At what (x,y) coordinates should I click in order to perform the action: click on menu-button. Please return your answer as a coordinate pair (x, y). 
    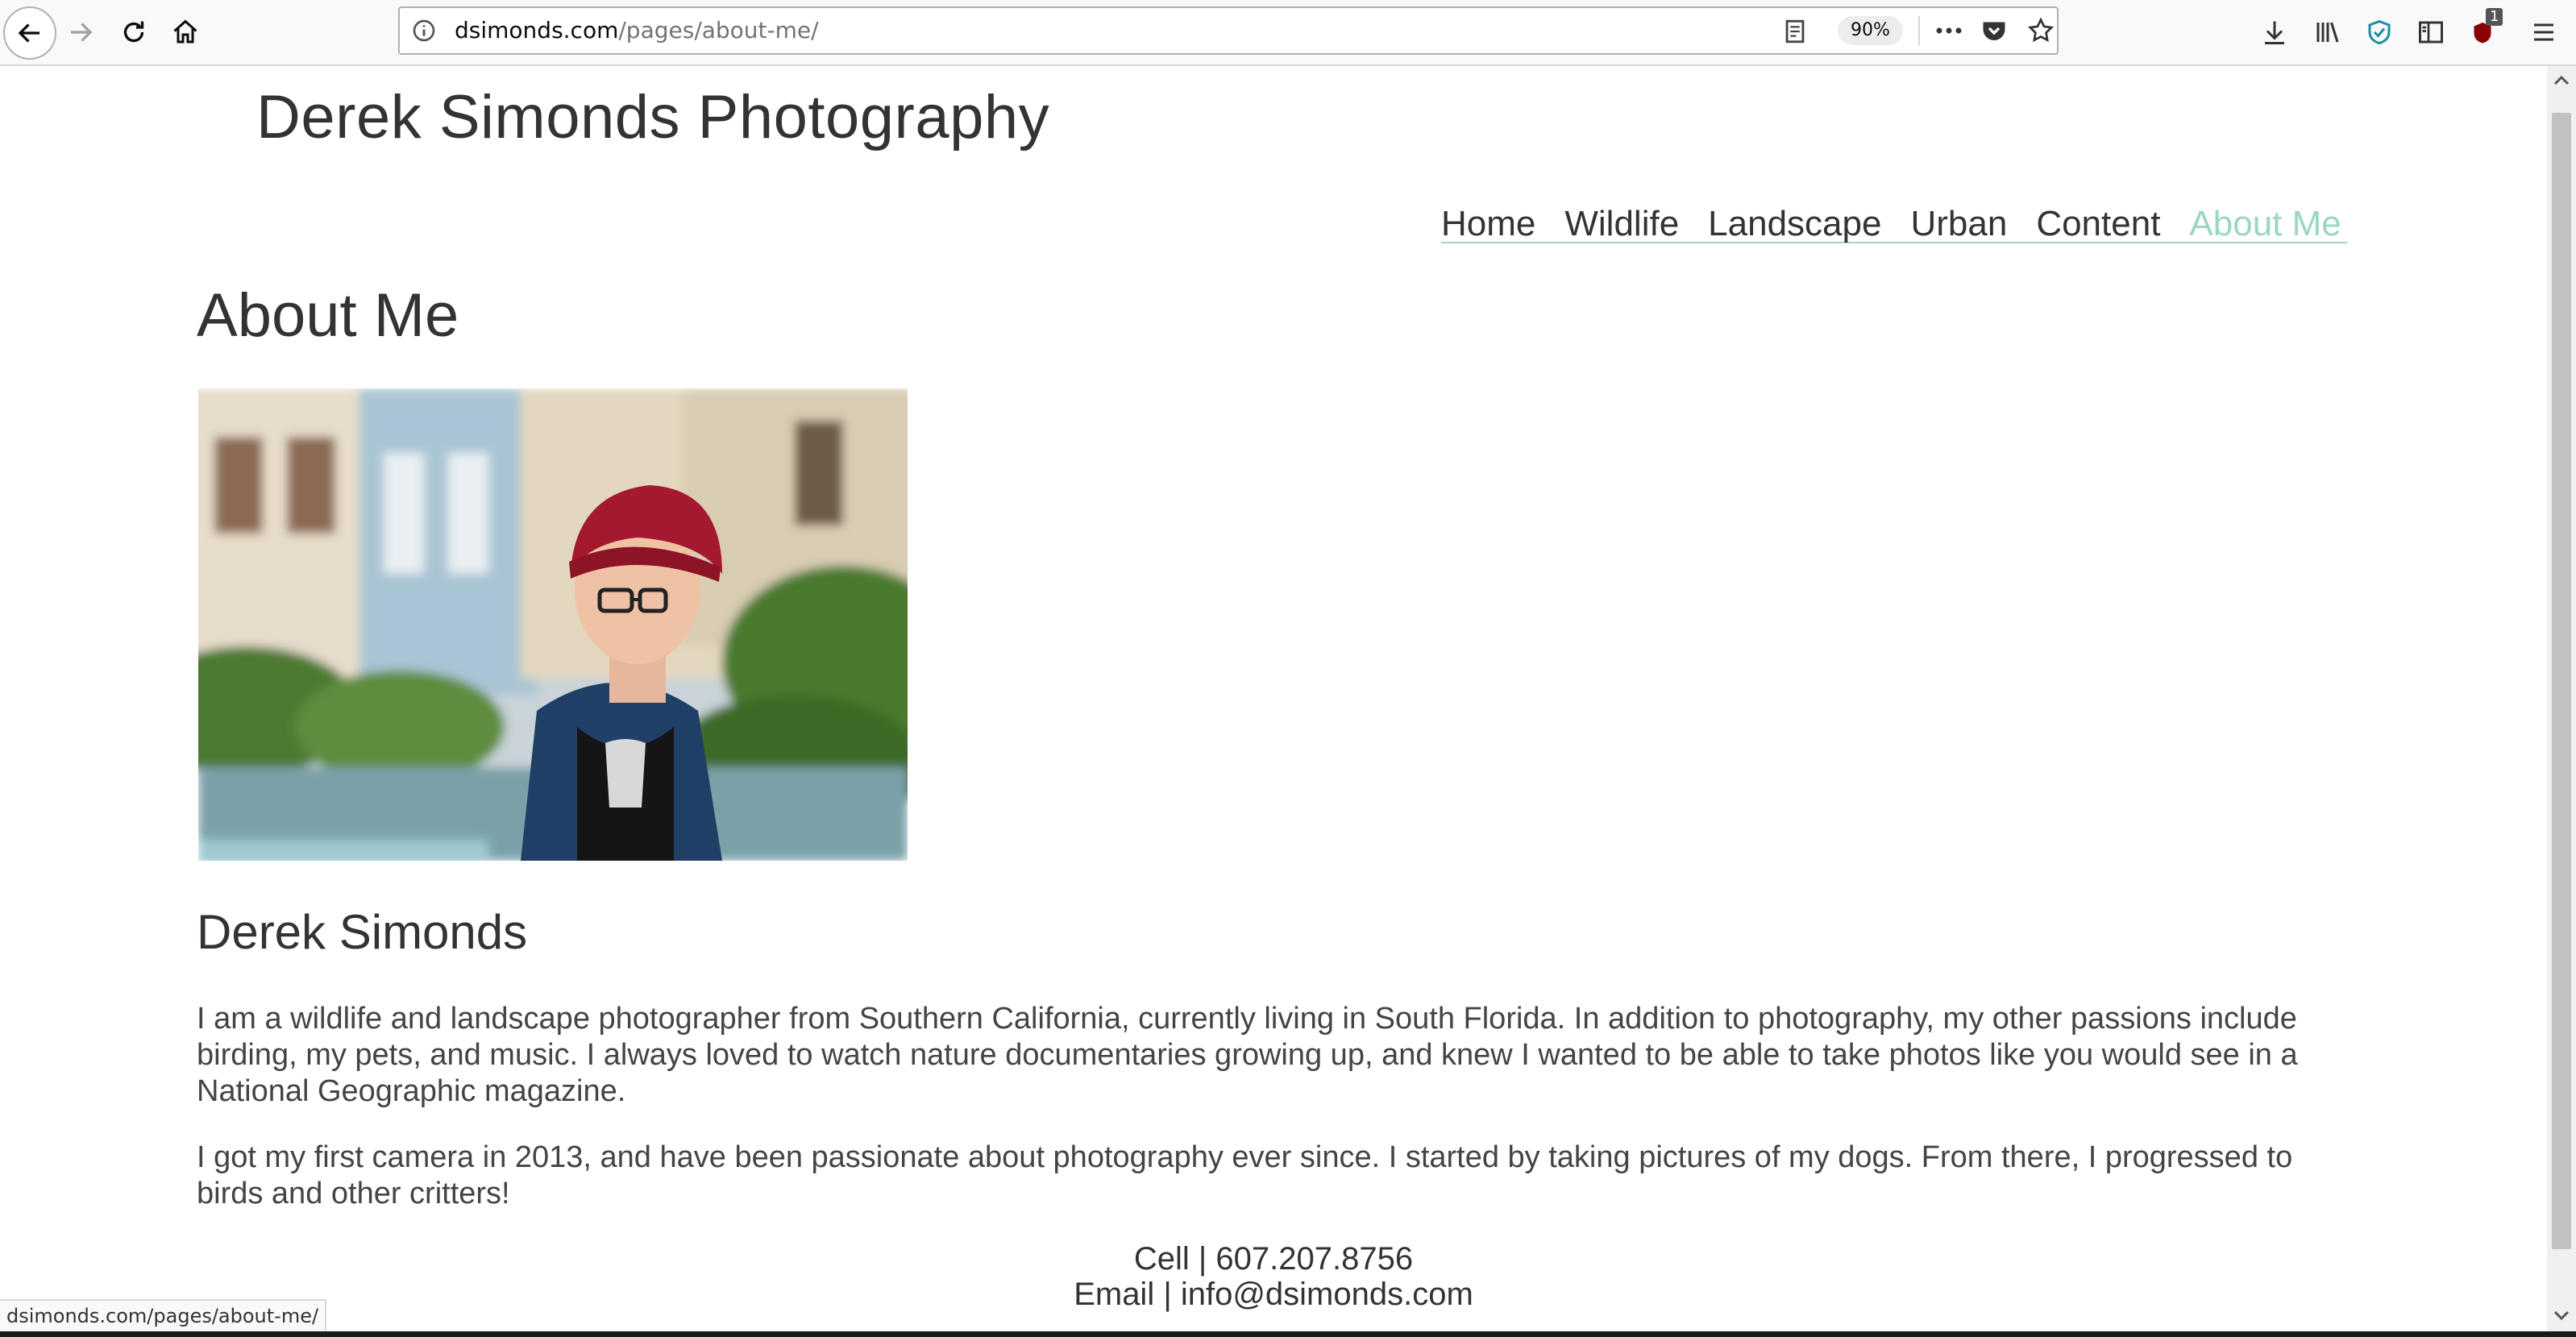
    Looking at the image, I should click on (2544, 32).